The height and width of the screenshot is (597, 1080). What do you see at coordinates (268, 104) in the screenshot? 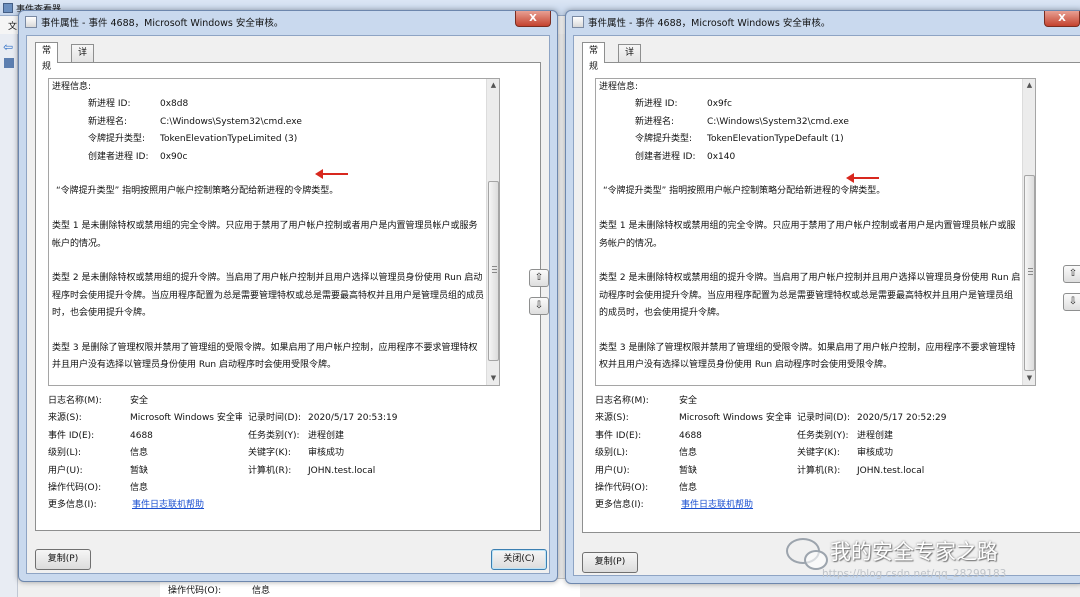
I see `new-pid-row: 新进程 ID: 0x8d8` at bounding box center [268, 104].